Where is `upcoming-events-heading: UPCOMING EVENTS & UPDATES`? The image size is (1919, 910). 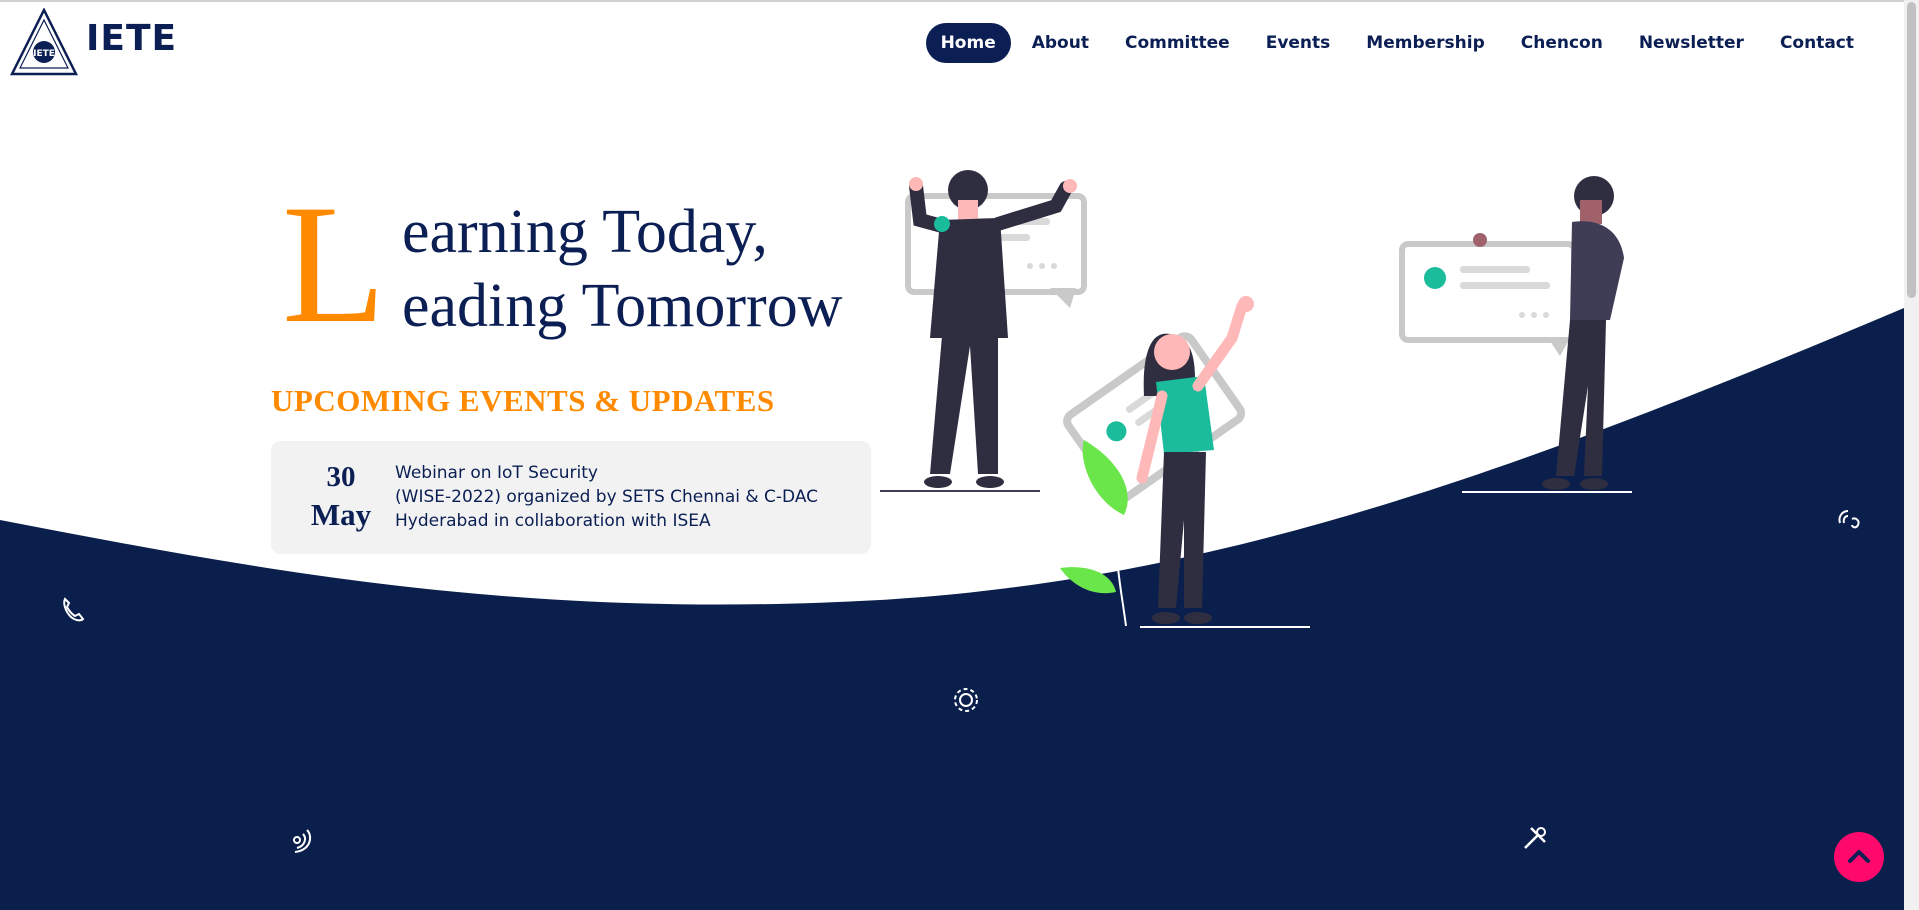
upcoming-events-heading: UPCOMING EVENTS & UPDATES is located at coordinates (523, 400).